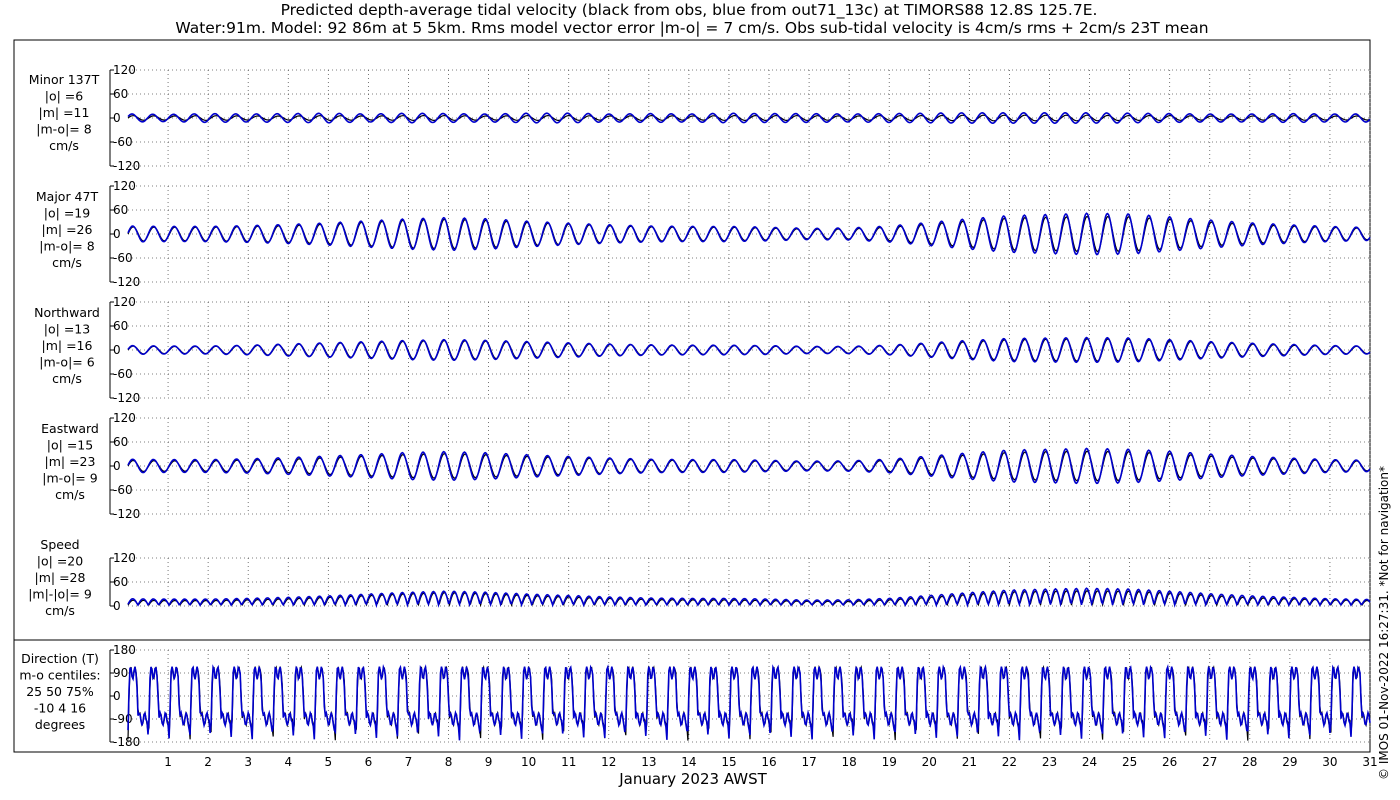 The height and width of the screenshot is (800, 1400). I want to click on x-tick-label: 18, so click(849, 762).